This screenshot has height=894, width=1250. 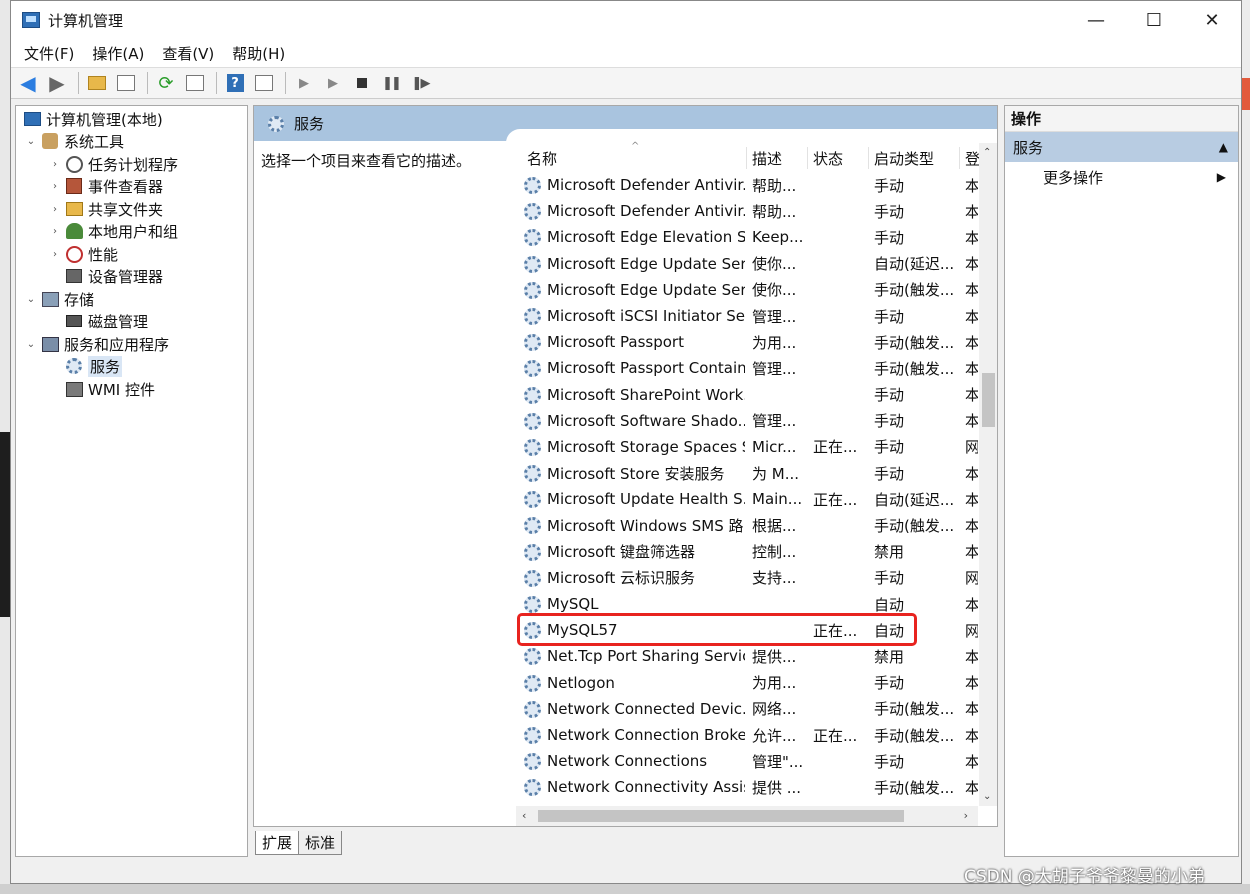 I want to click on service-row: Netlogon 为用... 手动 本, so click(x=747, y=683).